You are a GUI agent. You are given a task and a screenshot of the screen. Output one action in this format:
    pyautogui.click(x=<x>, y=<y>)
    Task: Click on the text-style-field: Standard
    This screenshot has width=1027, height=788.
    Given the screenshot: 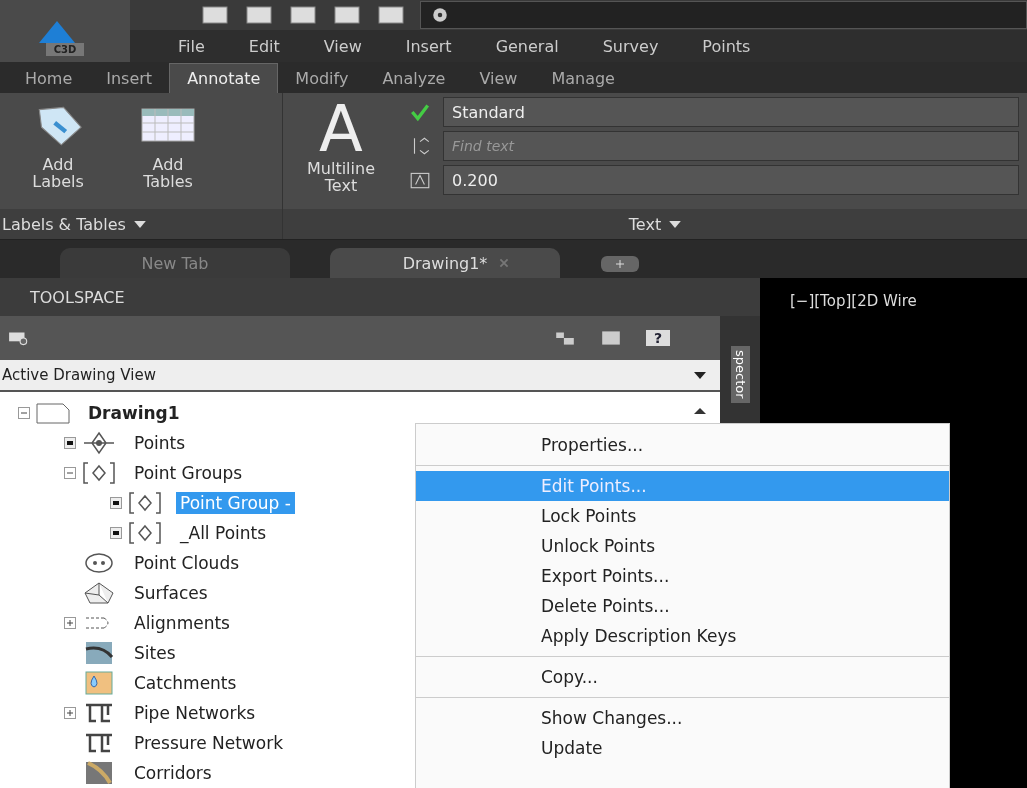 What is the action you would take?
    pyautogui.click(x=731, y=112)
    